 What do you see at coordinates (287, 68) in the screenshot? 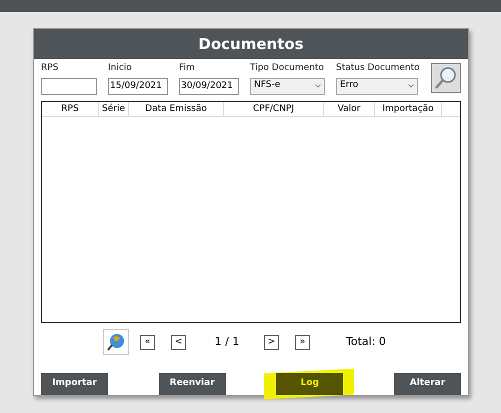
I see `field-label: Tipo Documento` at bounding box center [287, 68].